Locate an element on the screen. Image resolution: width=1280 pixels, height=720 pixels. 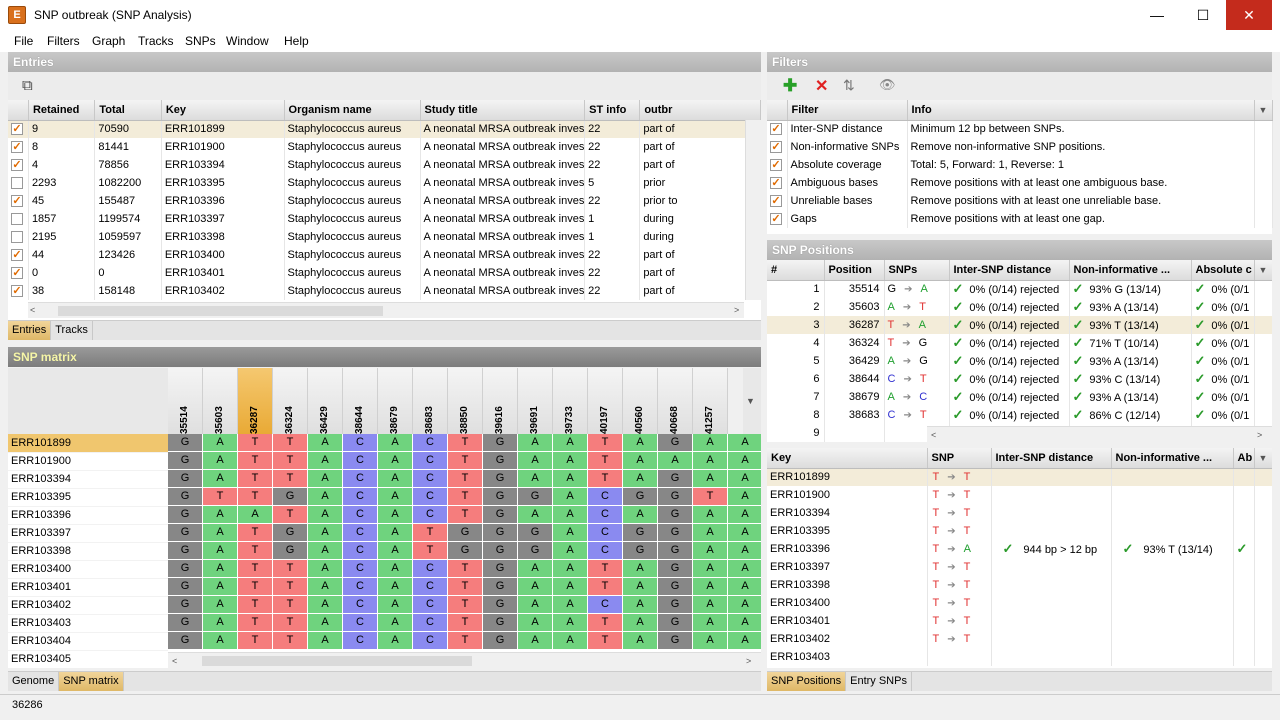
matrix-col-header: 39616 is located at coordinates (500, 401).